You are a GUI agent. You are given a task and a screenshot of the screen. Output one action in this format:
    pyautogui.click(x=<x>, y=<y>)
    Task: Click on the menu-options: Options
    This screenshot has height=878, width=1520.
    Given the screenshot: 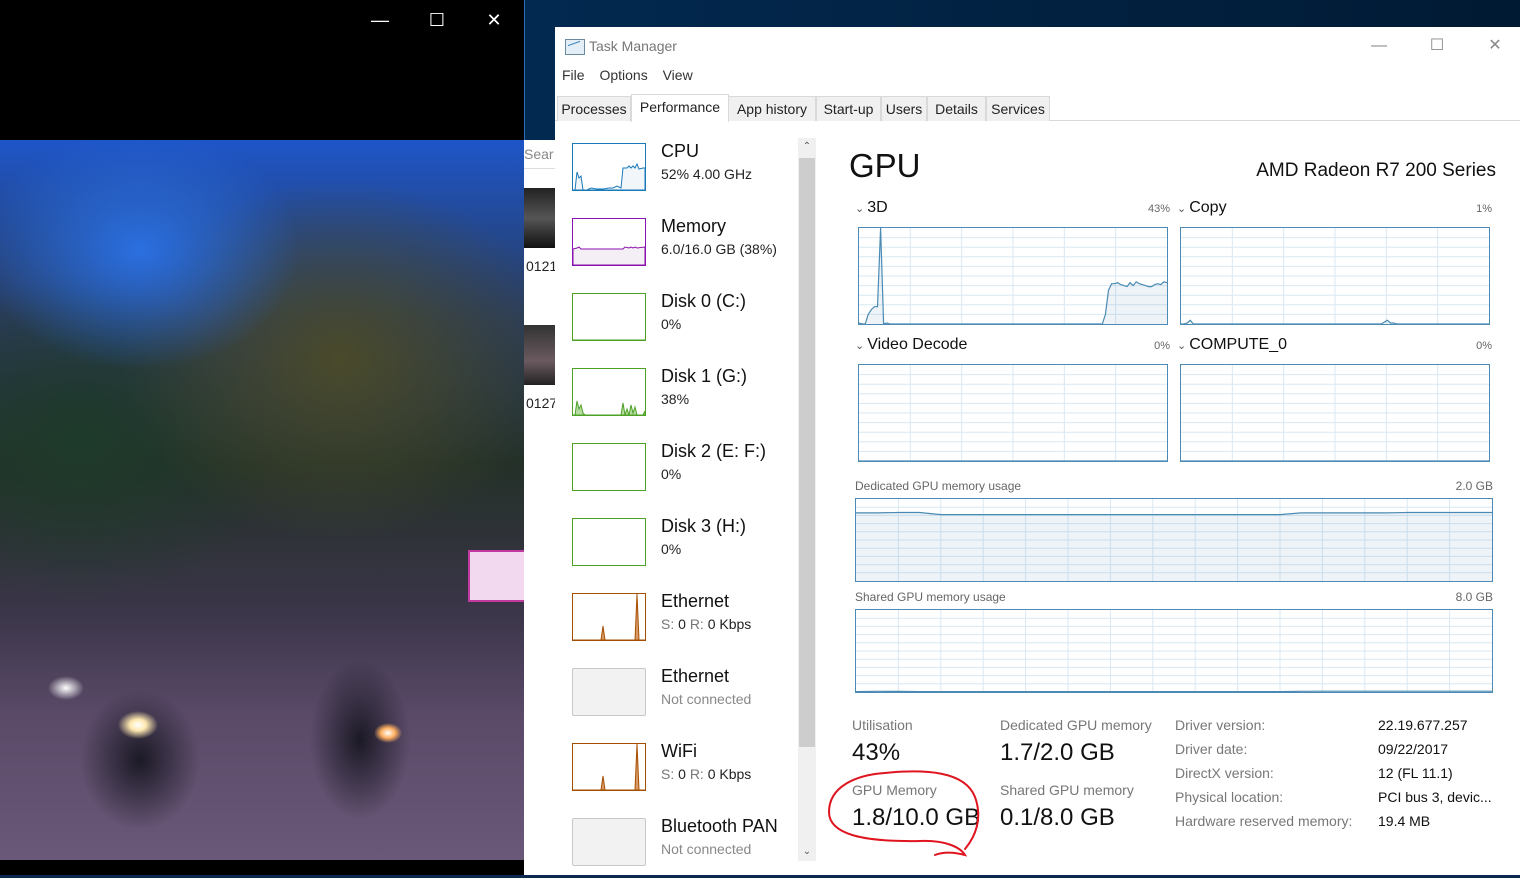 What is the action you would take?
    pyautogui.click(x=623, y=75)
    